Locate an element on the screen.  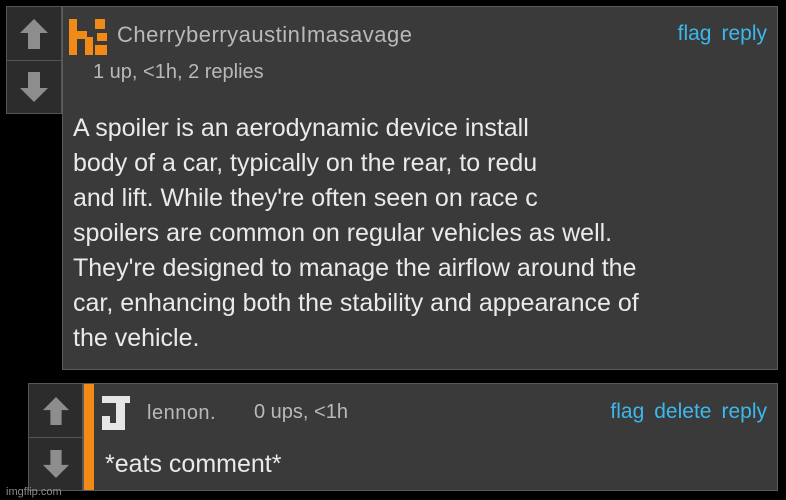
comment-accent-bar is located at coordinates (89, 437).